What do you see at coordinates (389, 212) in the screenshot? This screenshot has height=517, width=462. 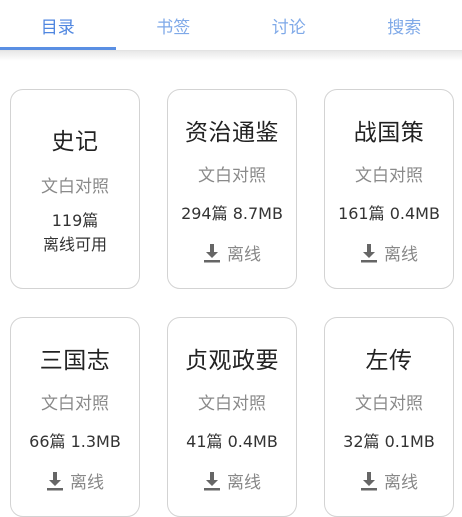 I see `book-meta: 161篇 0.4MB` at bounding box center [389, 212].